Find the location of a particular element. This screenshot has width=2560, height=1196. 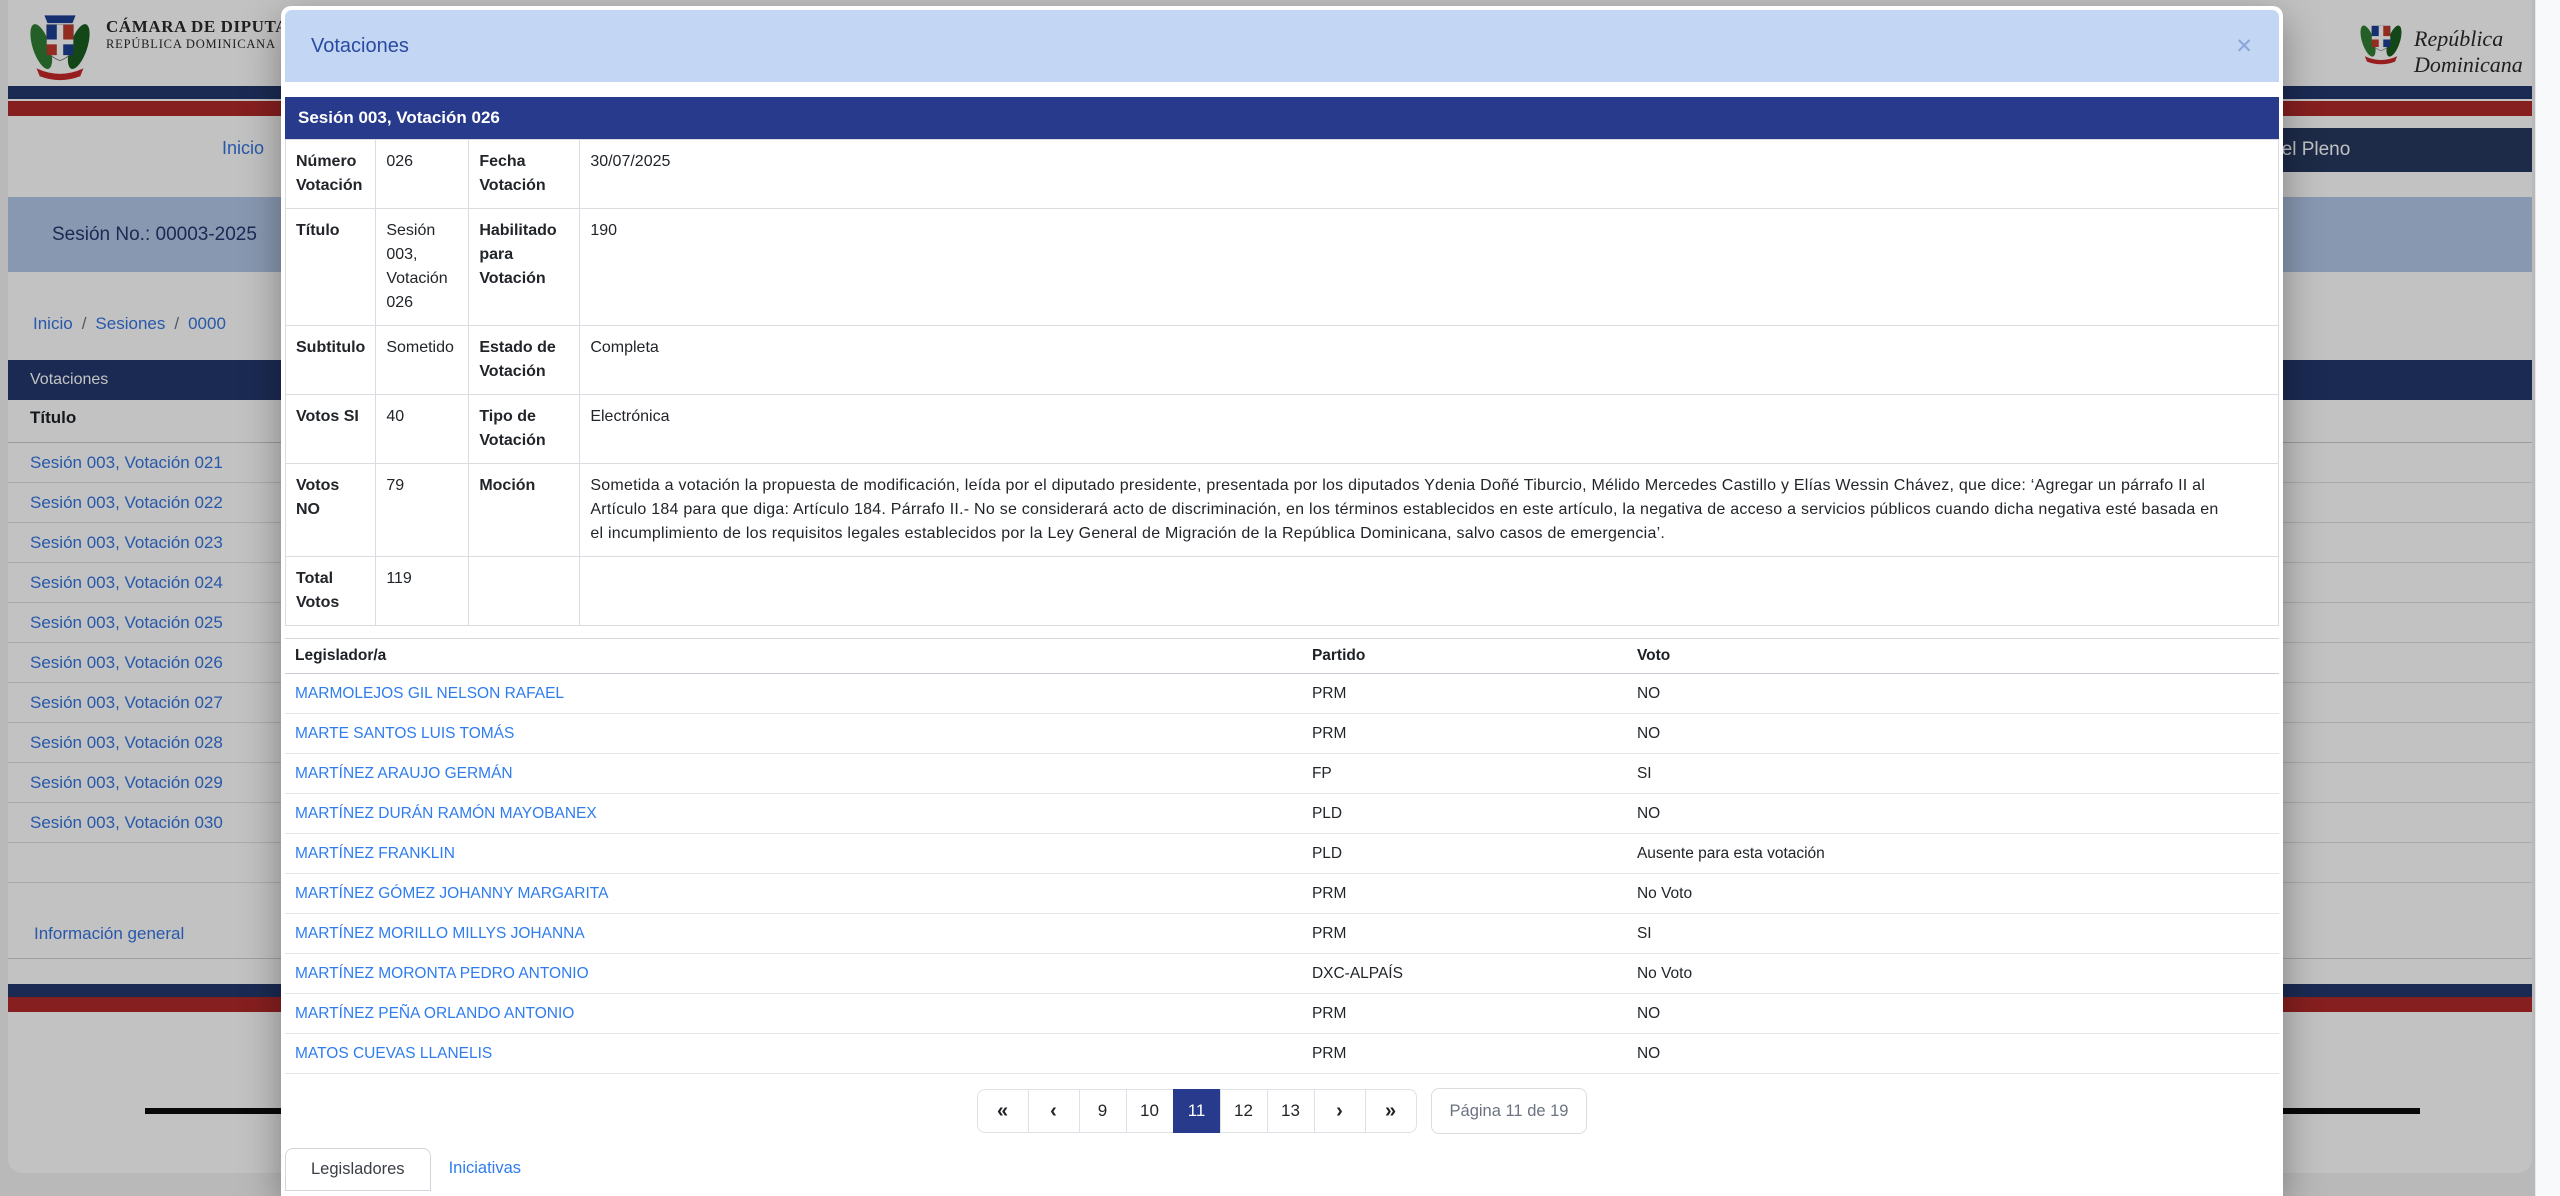

legislator-name-cell: MARTÍNEZ GÓMEZ JOHANNY MARGARITA is located at coordinates (793, 893).